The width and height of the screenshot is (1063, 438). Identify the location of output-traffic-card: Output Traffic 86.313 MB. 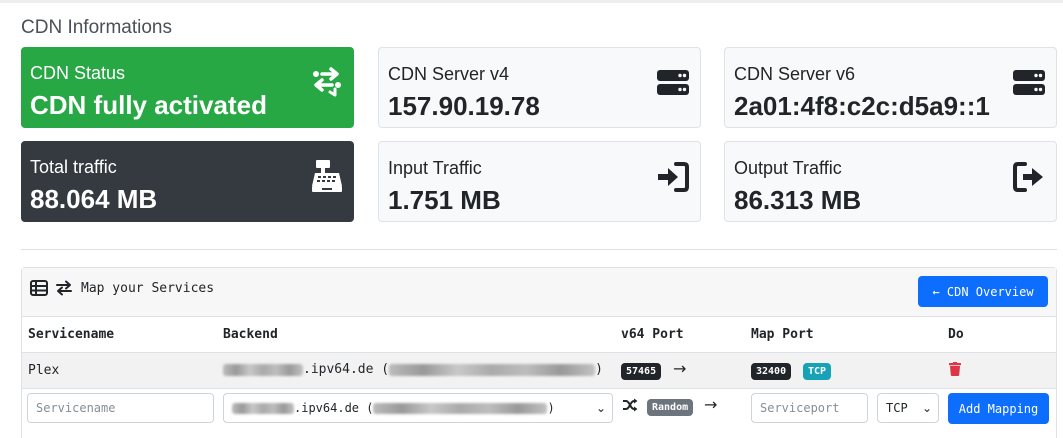
(890, 181).